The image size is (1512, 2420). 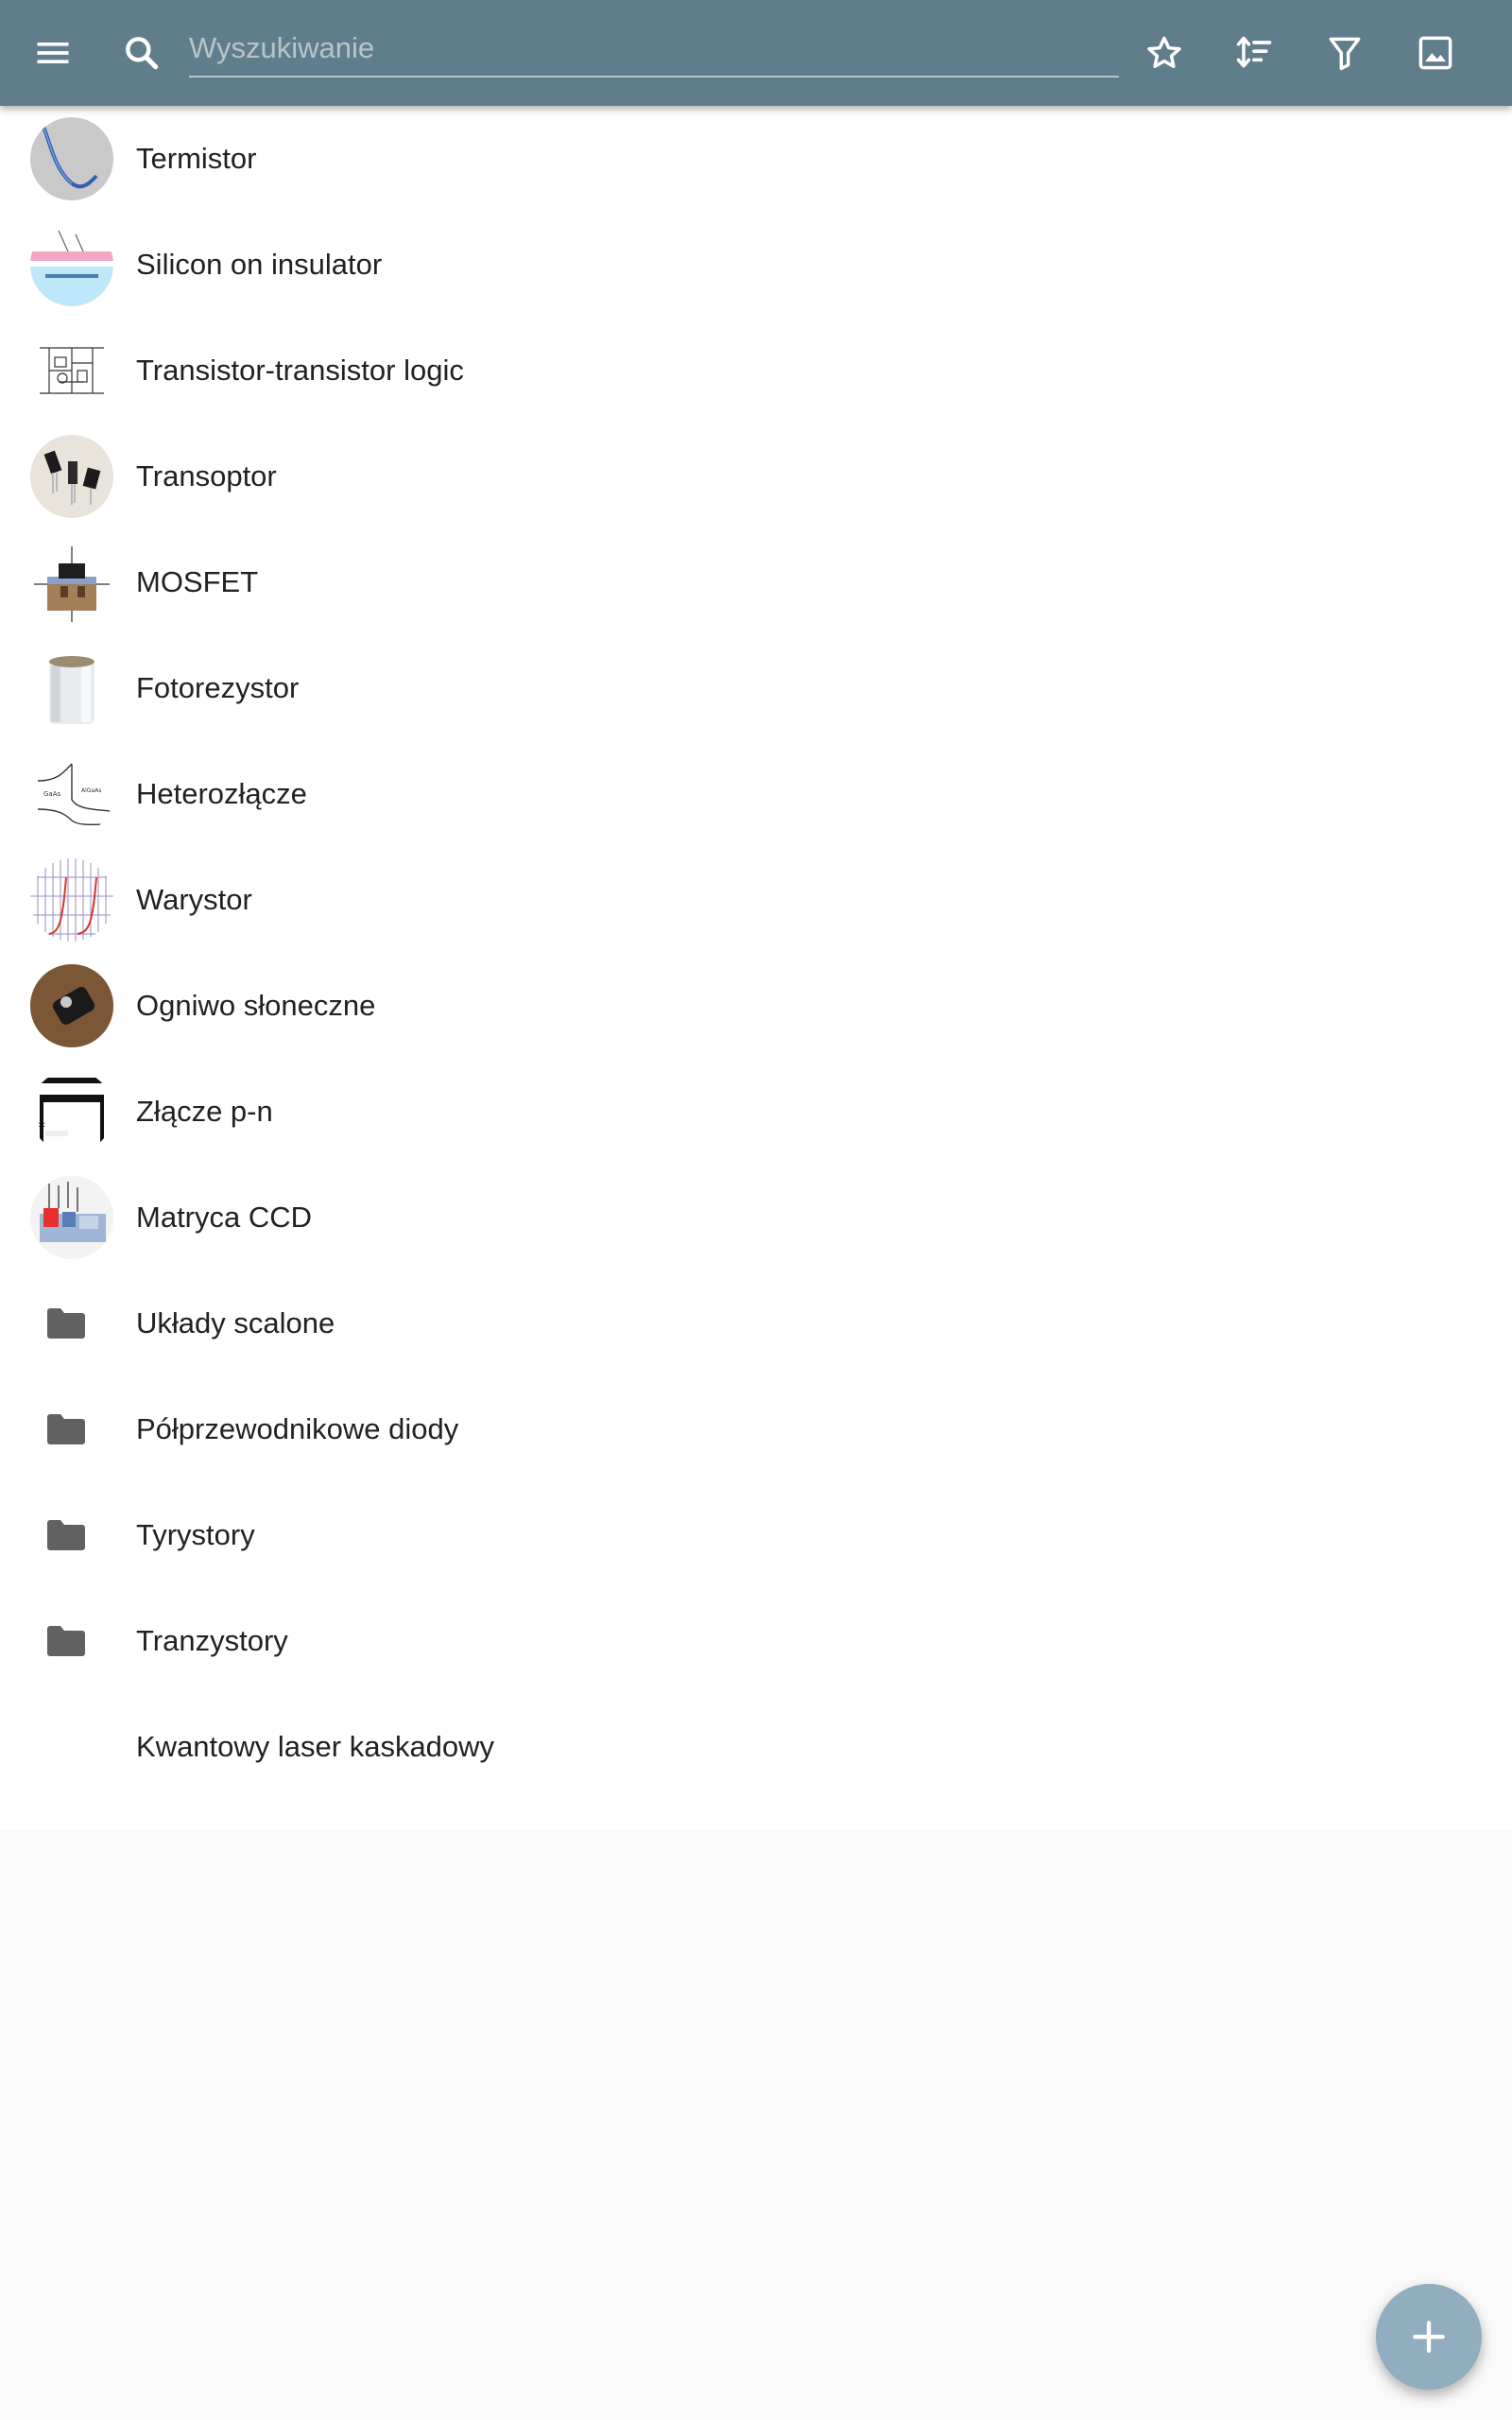 I want to click on list-item-label: Warystor, so click(x=194, y=899).